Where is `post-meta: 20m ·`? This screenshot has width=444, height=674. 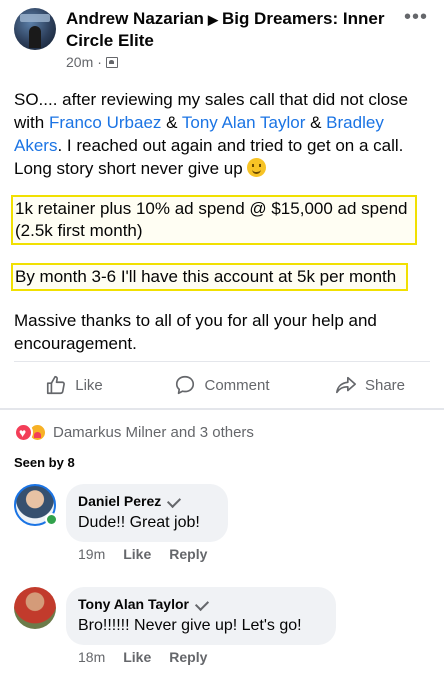 post-meta: 20m · is located at coordinates (92, 62).